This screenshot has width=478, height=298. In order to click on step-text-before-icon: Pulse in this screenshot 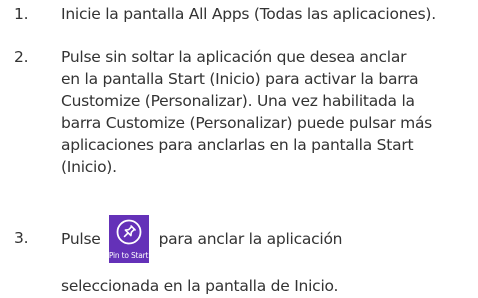, I will do `click(81, 238)`.